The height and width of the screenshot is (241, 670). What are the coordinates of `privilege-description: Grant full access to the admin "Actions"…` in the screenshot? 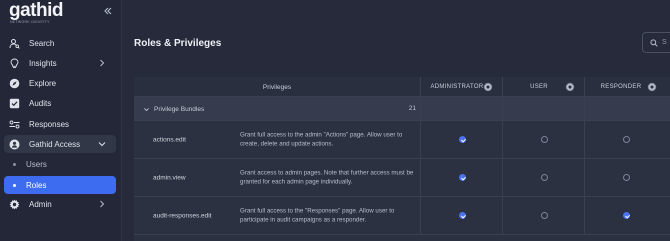 It's located at (321, 139).